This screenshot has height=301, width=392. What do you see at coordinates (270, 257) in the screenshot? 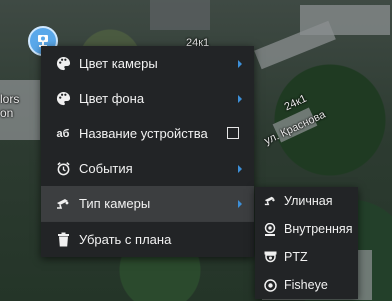
I see `ptz-camera-icon` at bounding box center [270, 257].